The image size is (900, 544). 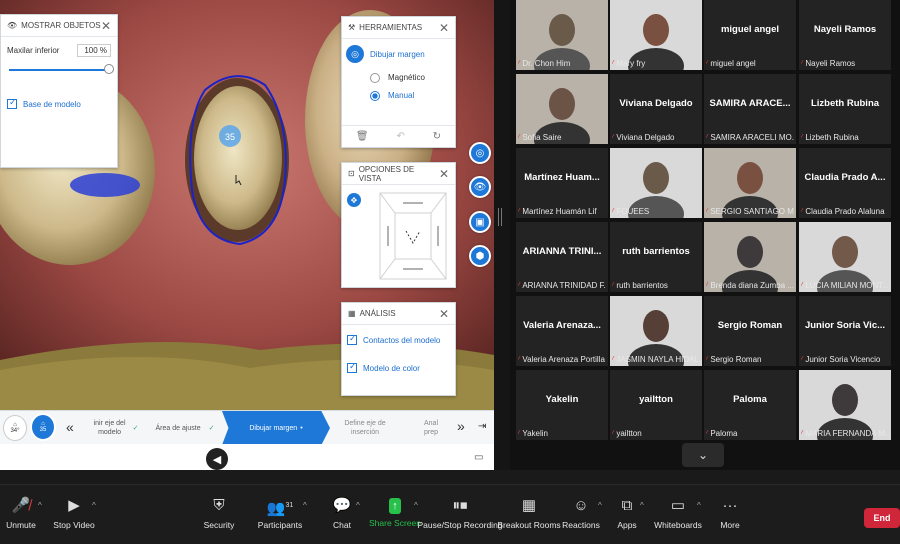 What do you see at coordinates (562, 35) in the screenshot?
I see `participant-tile: ⁄ Dr. Chon Him` at bounding box center [562, 35].